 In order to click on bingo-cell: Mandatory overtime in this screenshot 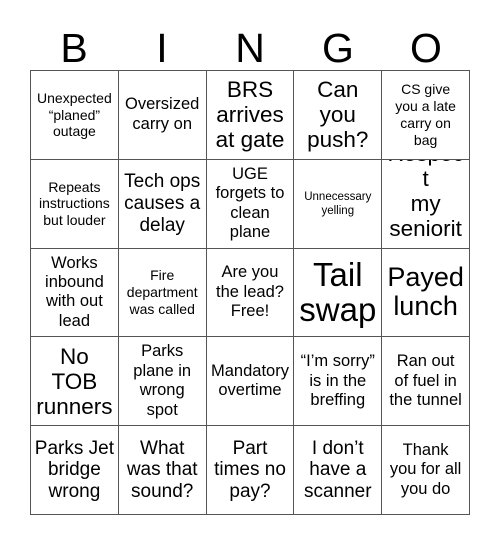, I will do `click(250, 382)`.